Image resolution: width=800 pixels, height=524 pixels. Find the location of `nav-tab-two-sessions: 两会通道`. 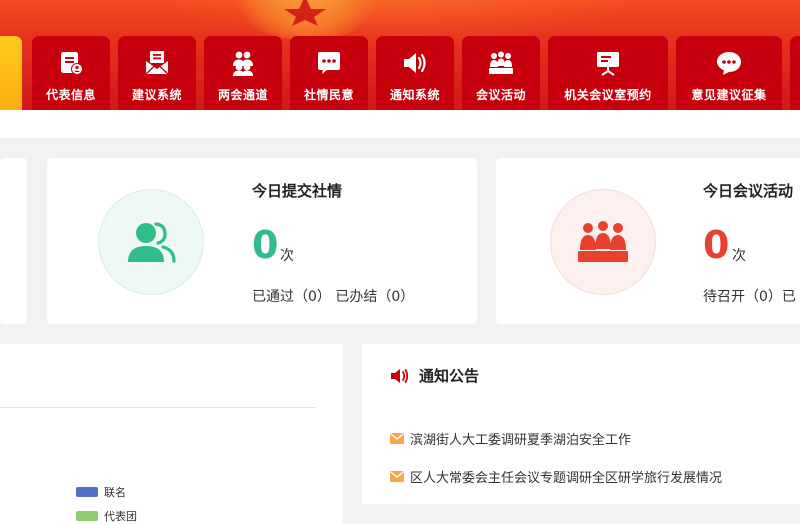

nav-tab-two-sessions: 两会通道 is located at coordinates (243, 73).